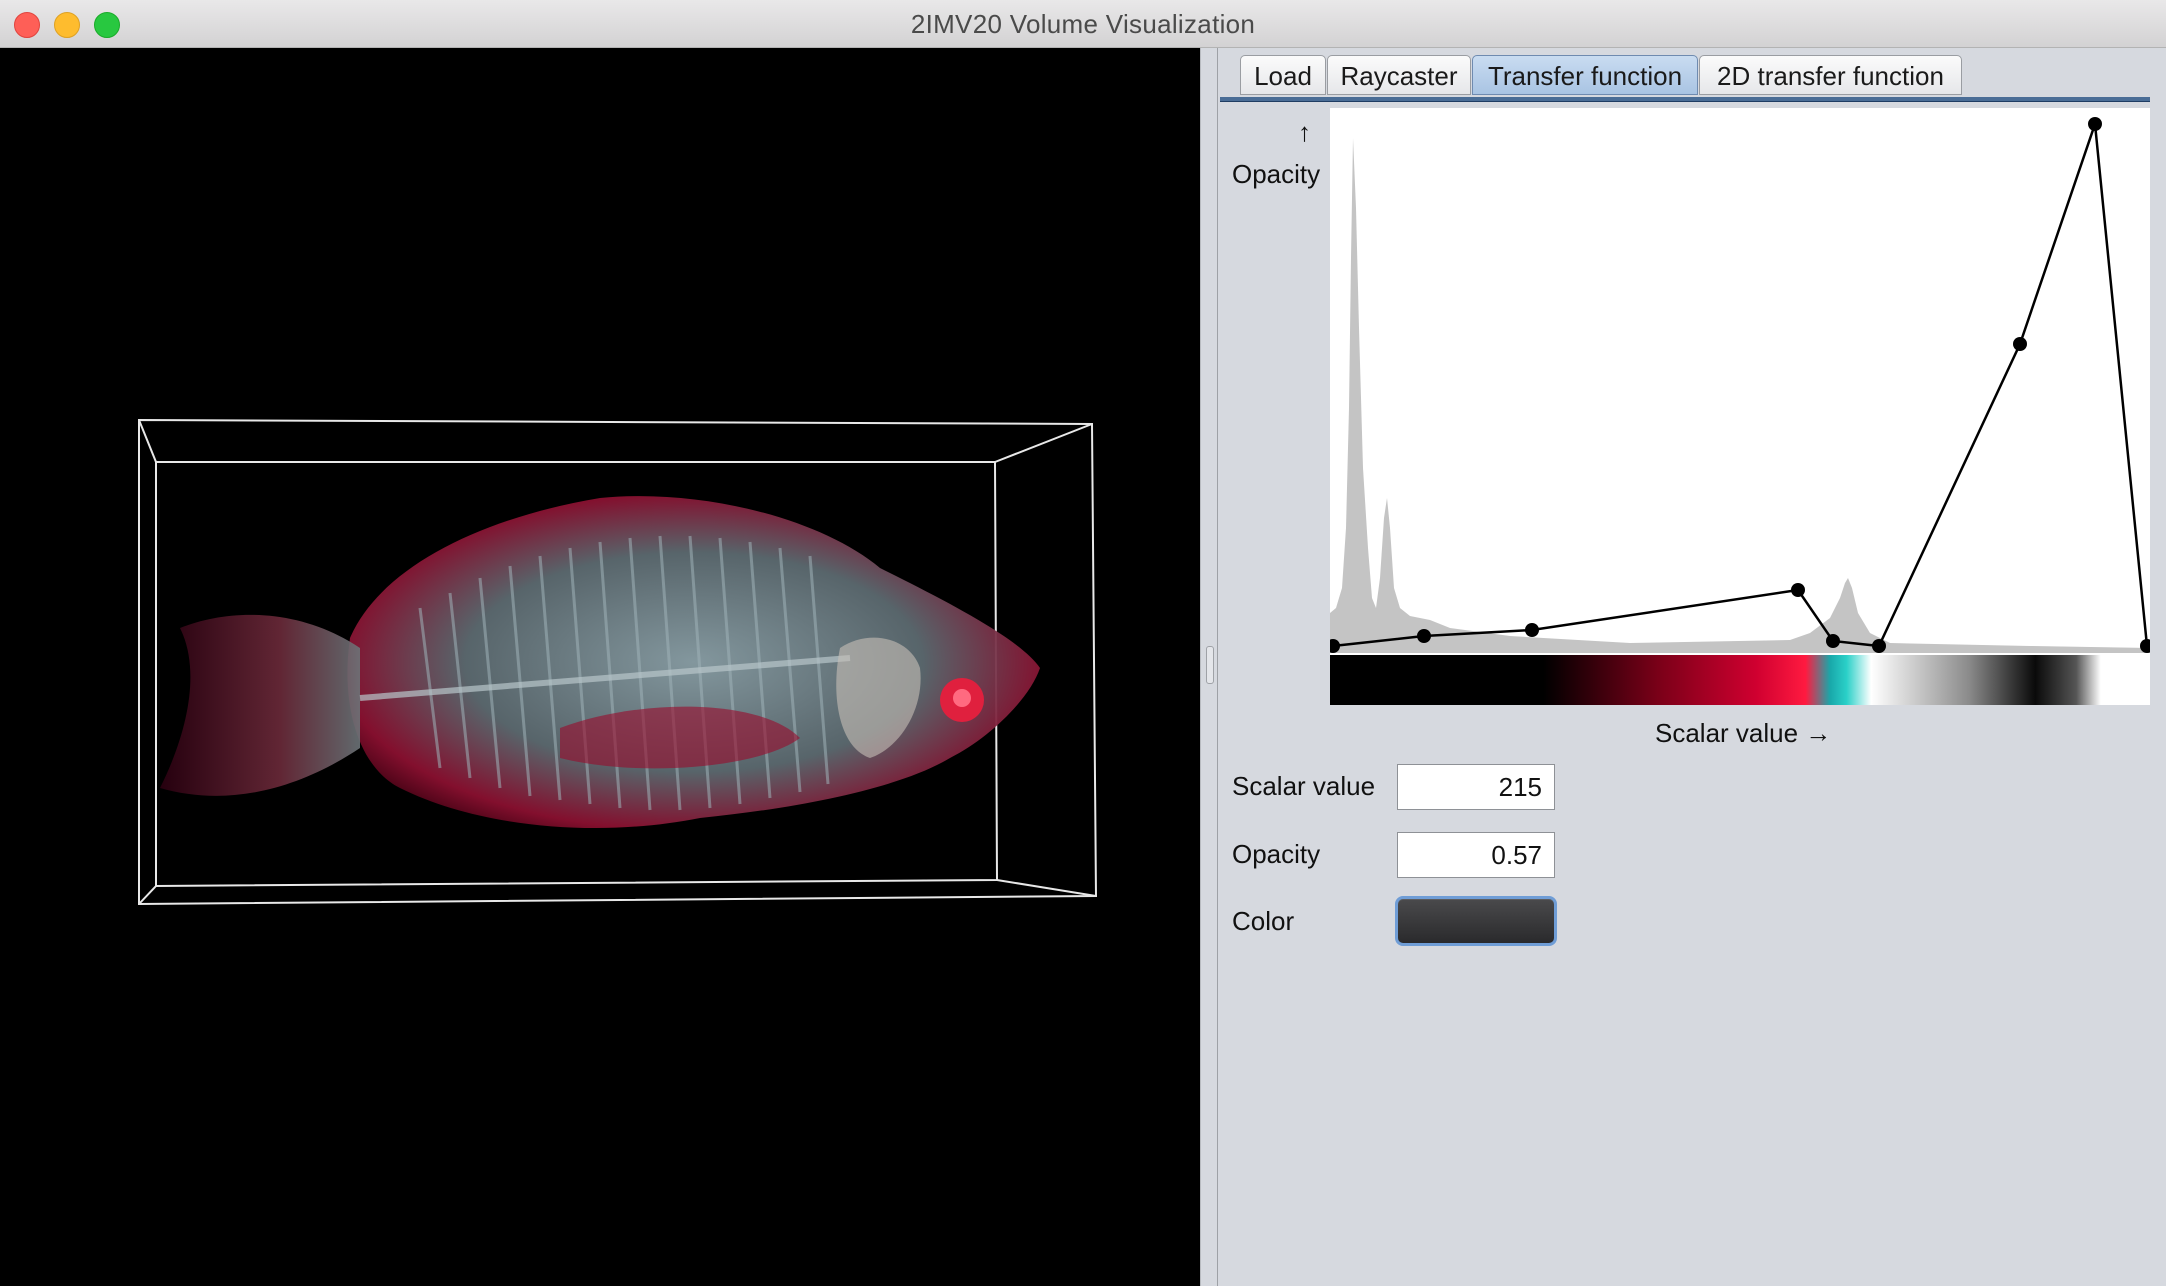 Image resolution: width=2166 pixels, height=1286 pixels. What do you see at coordinates (1476, 787) in the screenshot?
I see `scalar-value-field: 215` at bounding box center [1476, 787].